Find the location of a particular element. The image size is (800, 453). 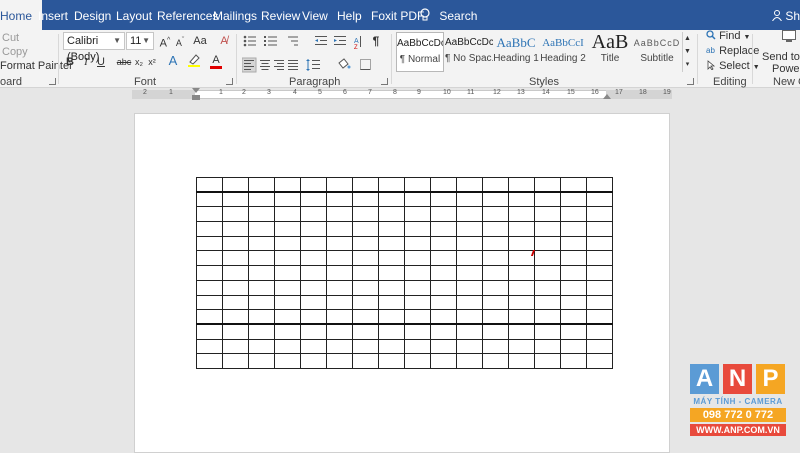

style-heading-2: AaBbCcI Heading 2 is located at coordinates (563, 52).